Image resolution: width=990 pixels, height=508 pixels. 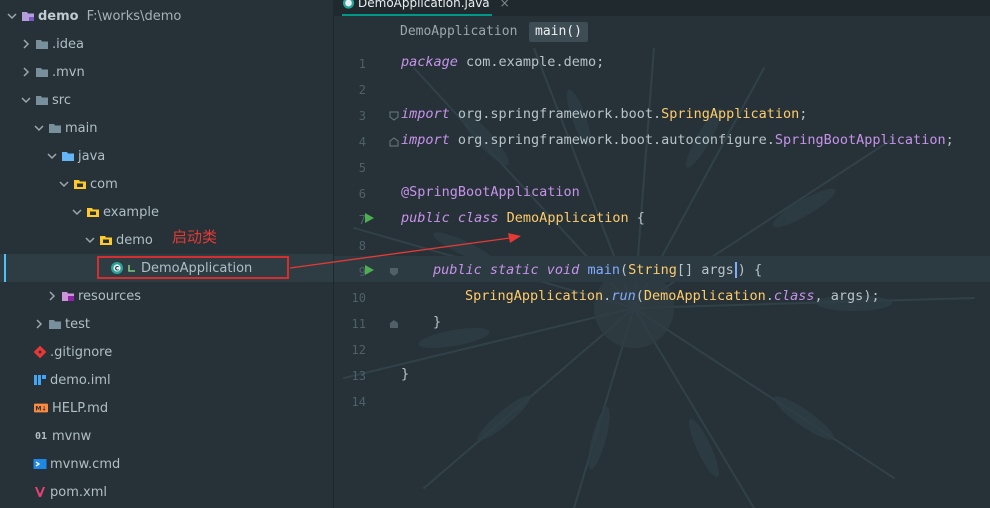 What do you see at coordinates (166, 212) in the screenshot?
I see `tree-item-example: example` at bounding box center [166, 212].